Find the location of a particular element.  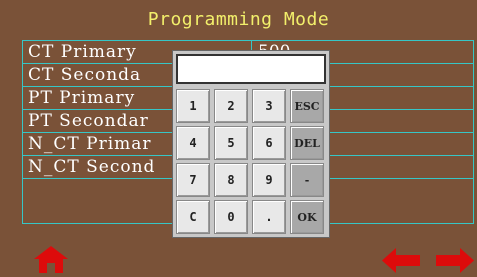

key-3: 3 is located at coordinates (269, 106).